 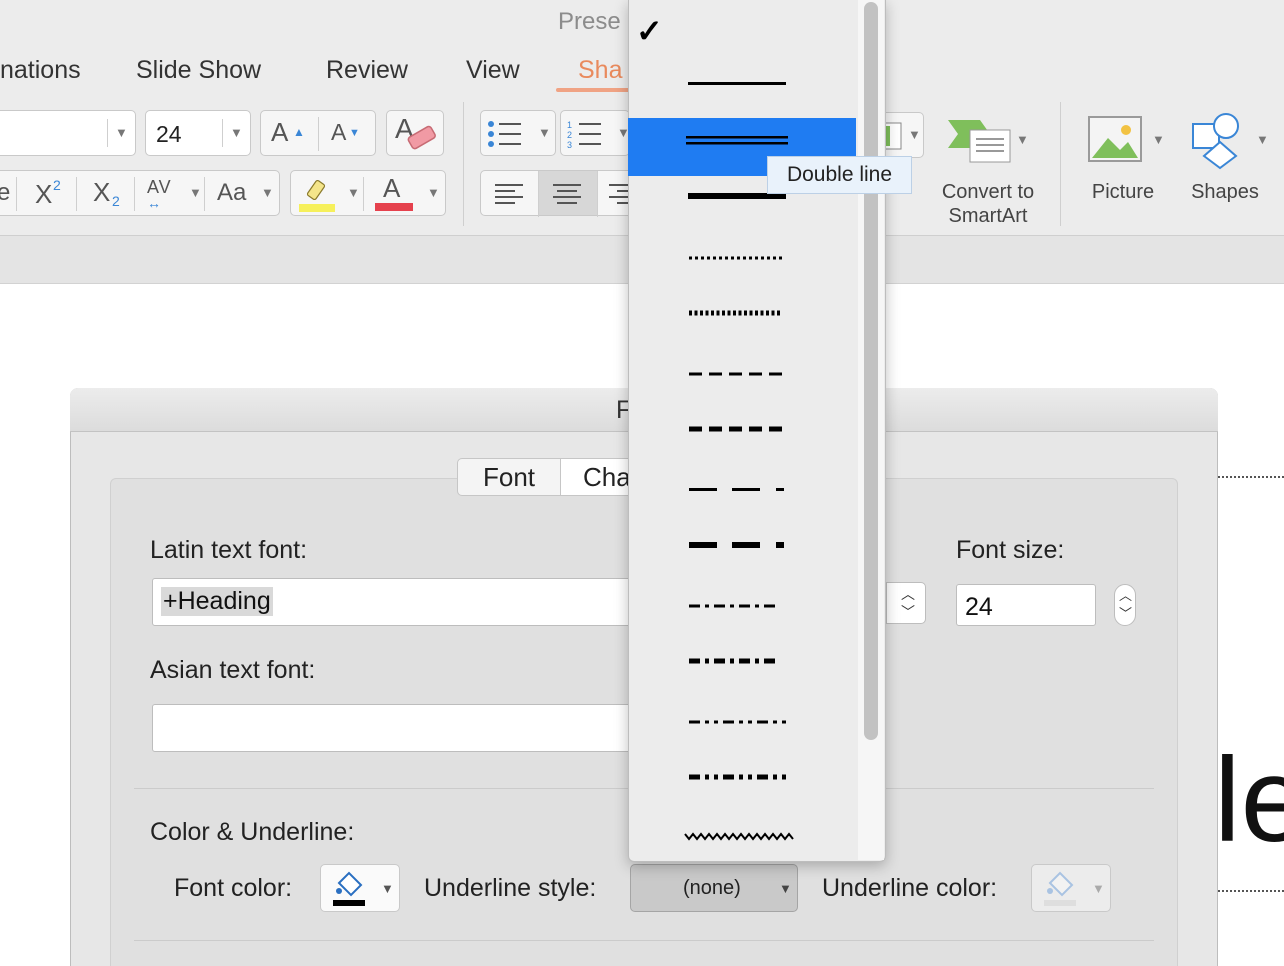 I want to click on highlighter-icon, so click(x=317, y=194).